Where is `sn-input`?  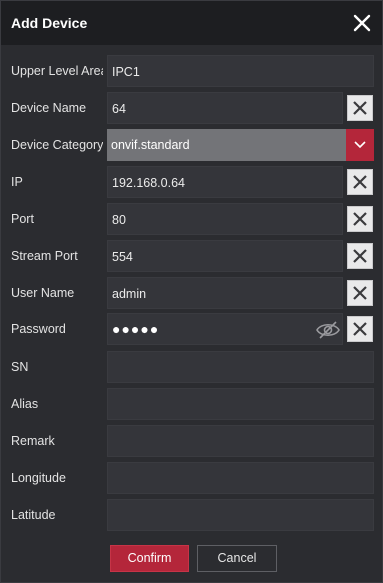 sn-input is located at coordinates (240, 367).